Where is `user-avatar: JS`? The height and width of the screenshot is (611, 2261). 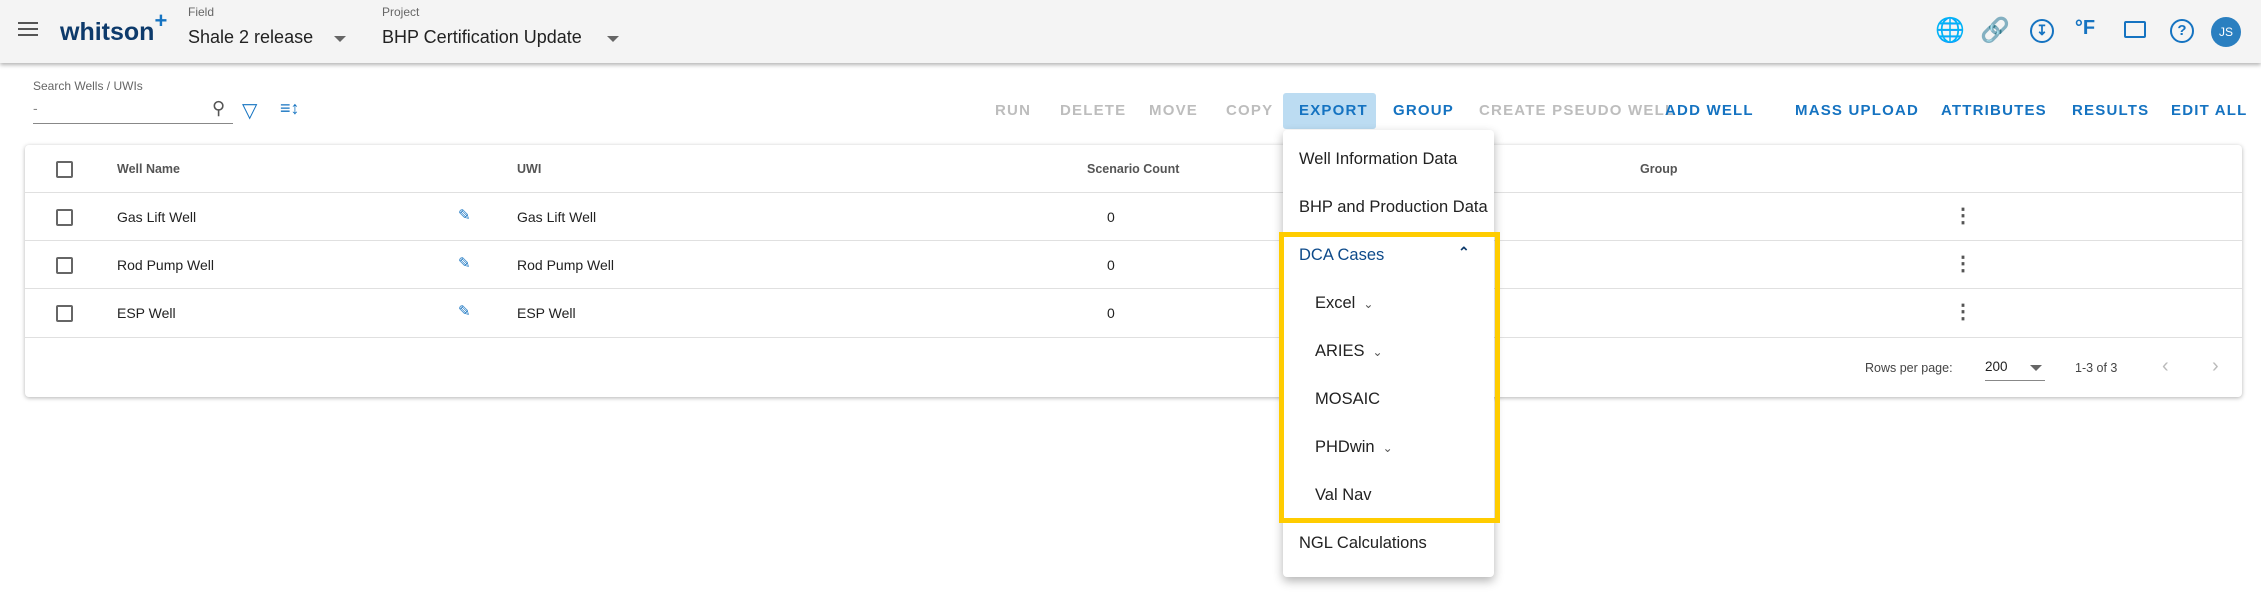 user-avatar: JS is located at coordinates (2226, 32).